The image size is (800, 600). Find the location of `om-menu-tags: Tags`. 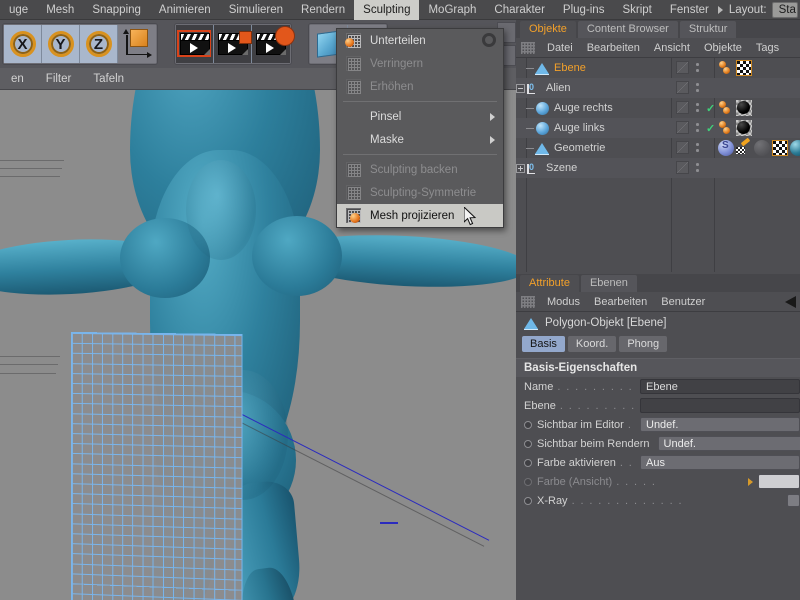

om-menu-tags: Tags is located at coordinates (767, 48).